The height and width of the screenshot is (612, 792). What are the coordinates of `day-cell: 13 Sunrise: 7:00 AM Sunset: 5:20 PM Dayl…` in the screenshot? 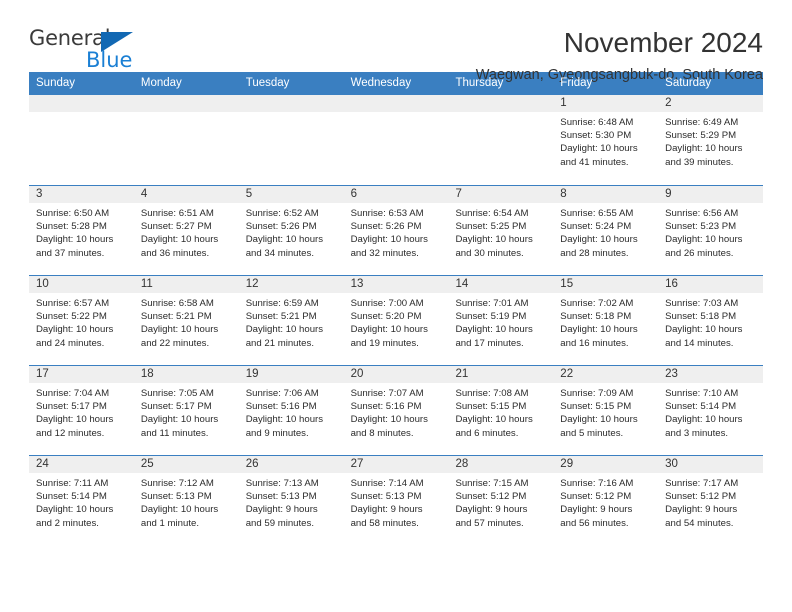 It's located at (396, 320).